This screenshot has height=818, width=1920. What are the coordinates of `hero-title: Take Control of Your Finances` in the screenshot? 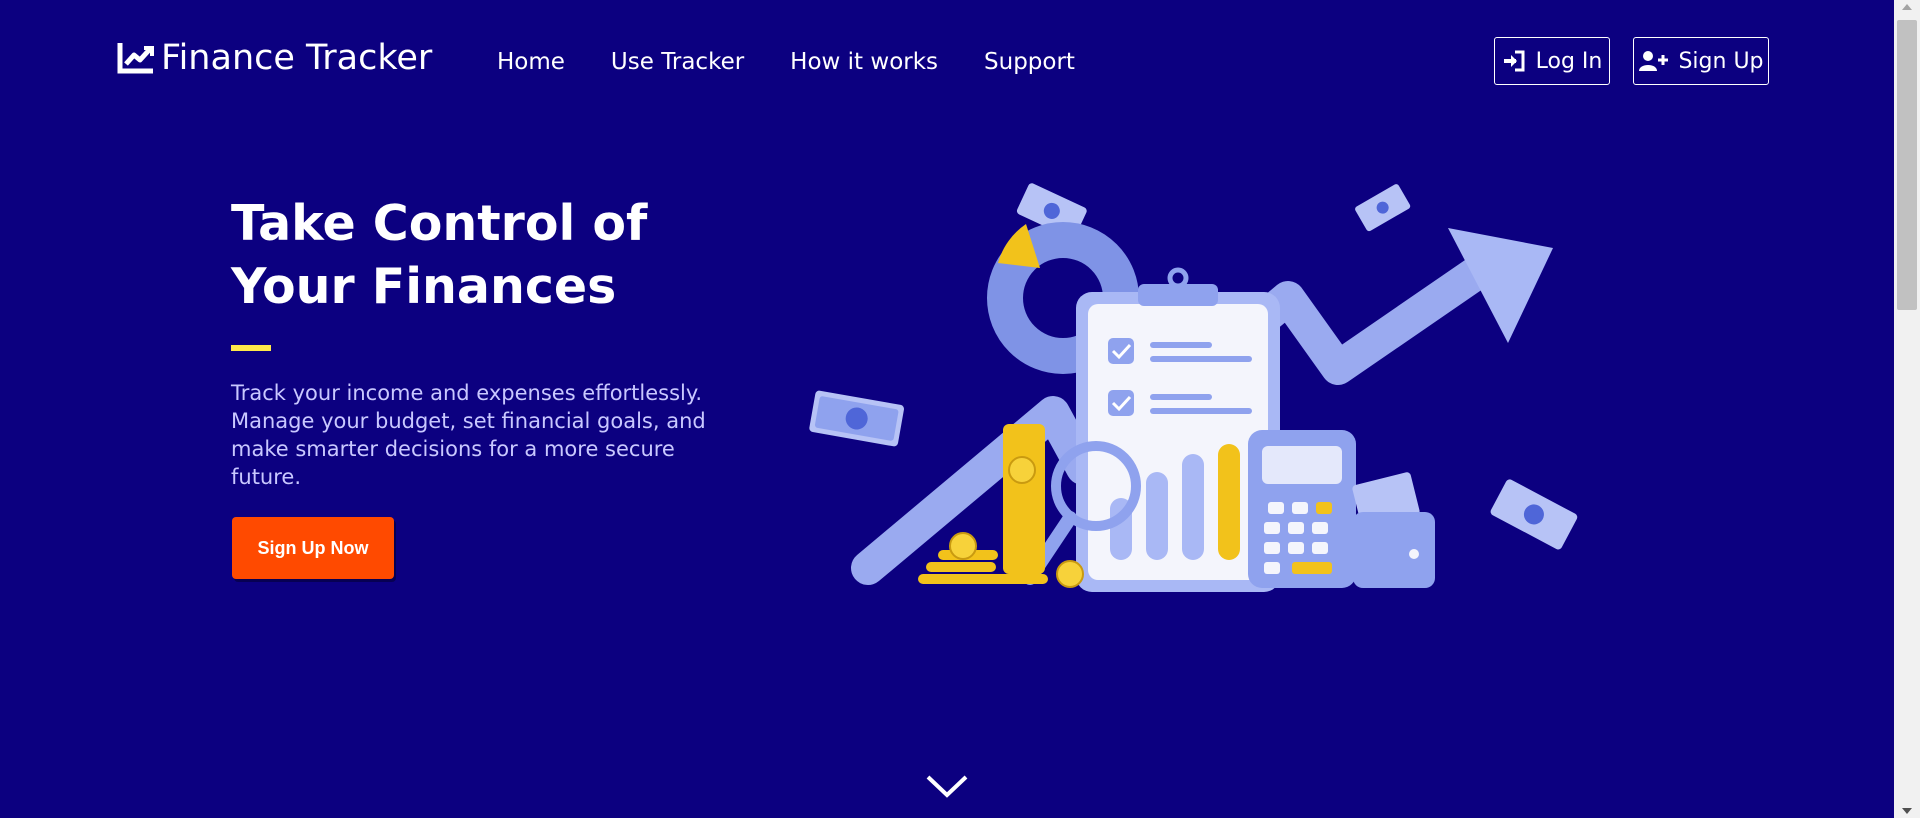 It's located at (439, 255).